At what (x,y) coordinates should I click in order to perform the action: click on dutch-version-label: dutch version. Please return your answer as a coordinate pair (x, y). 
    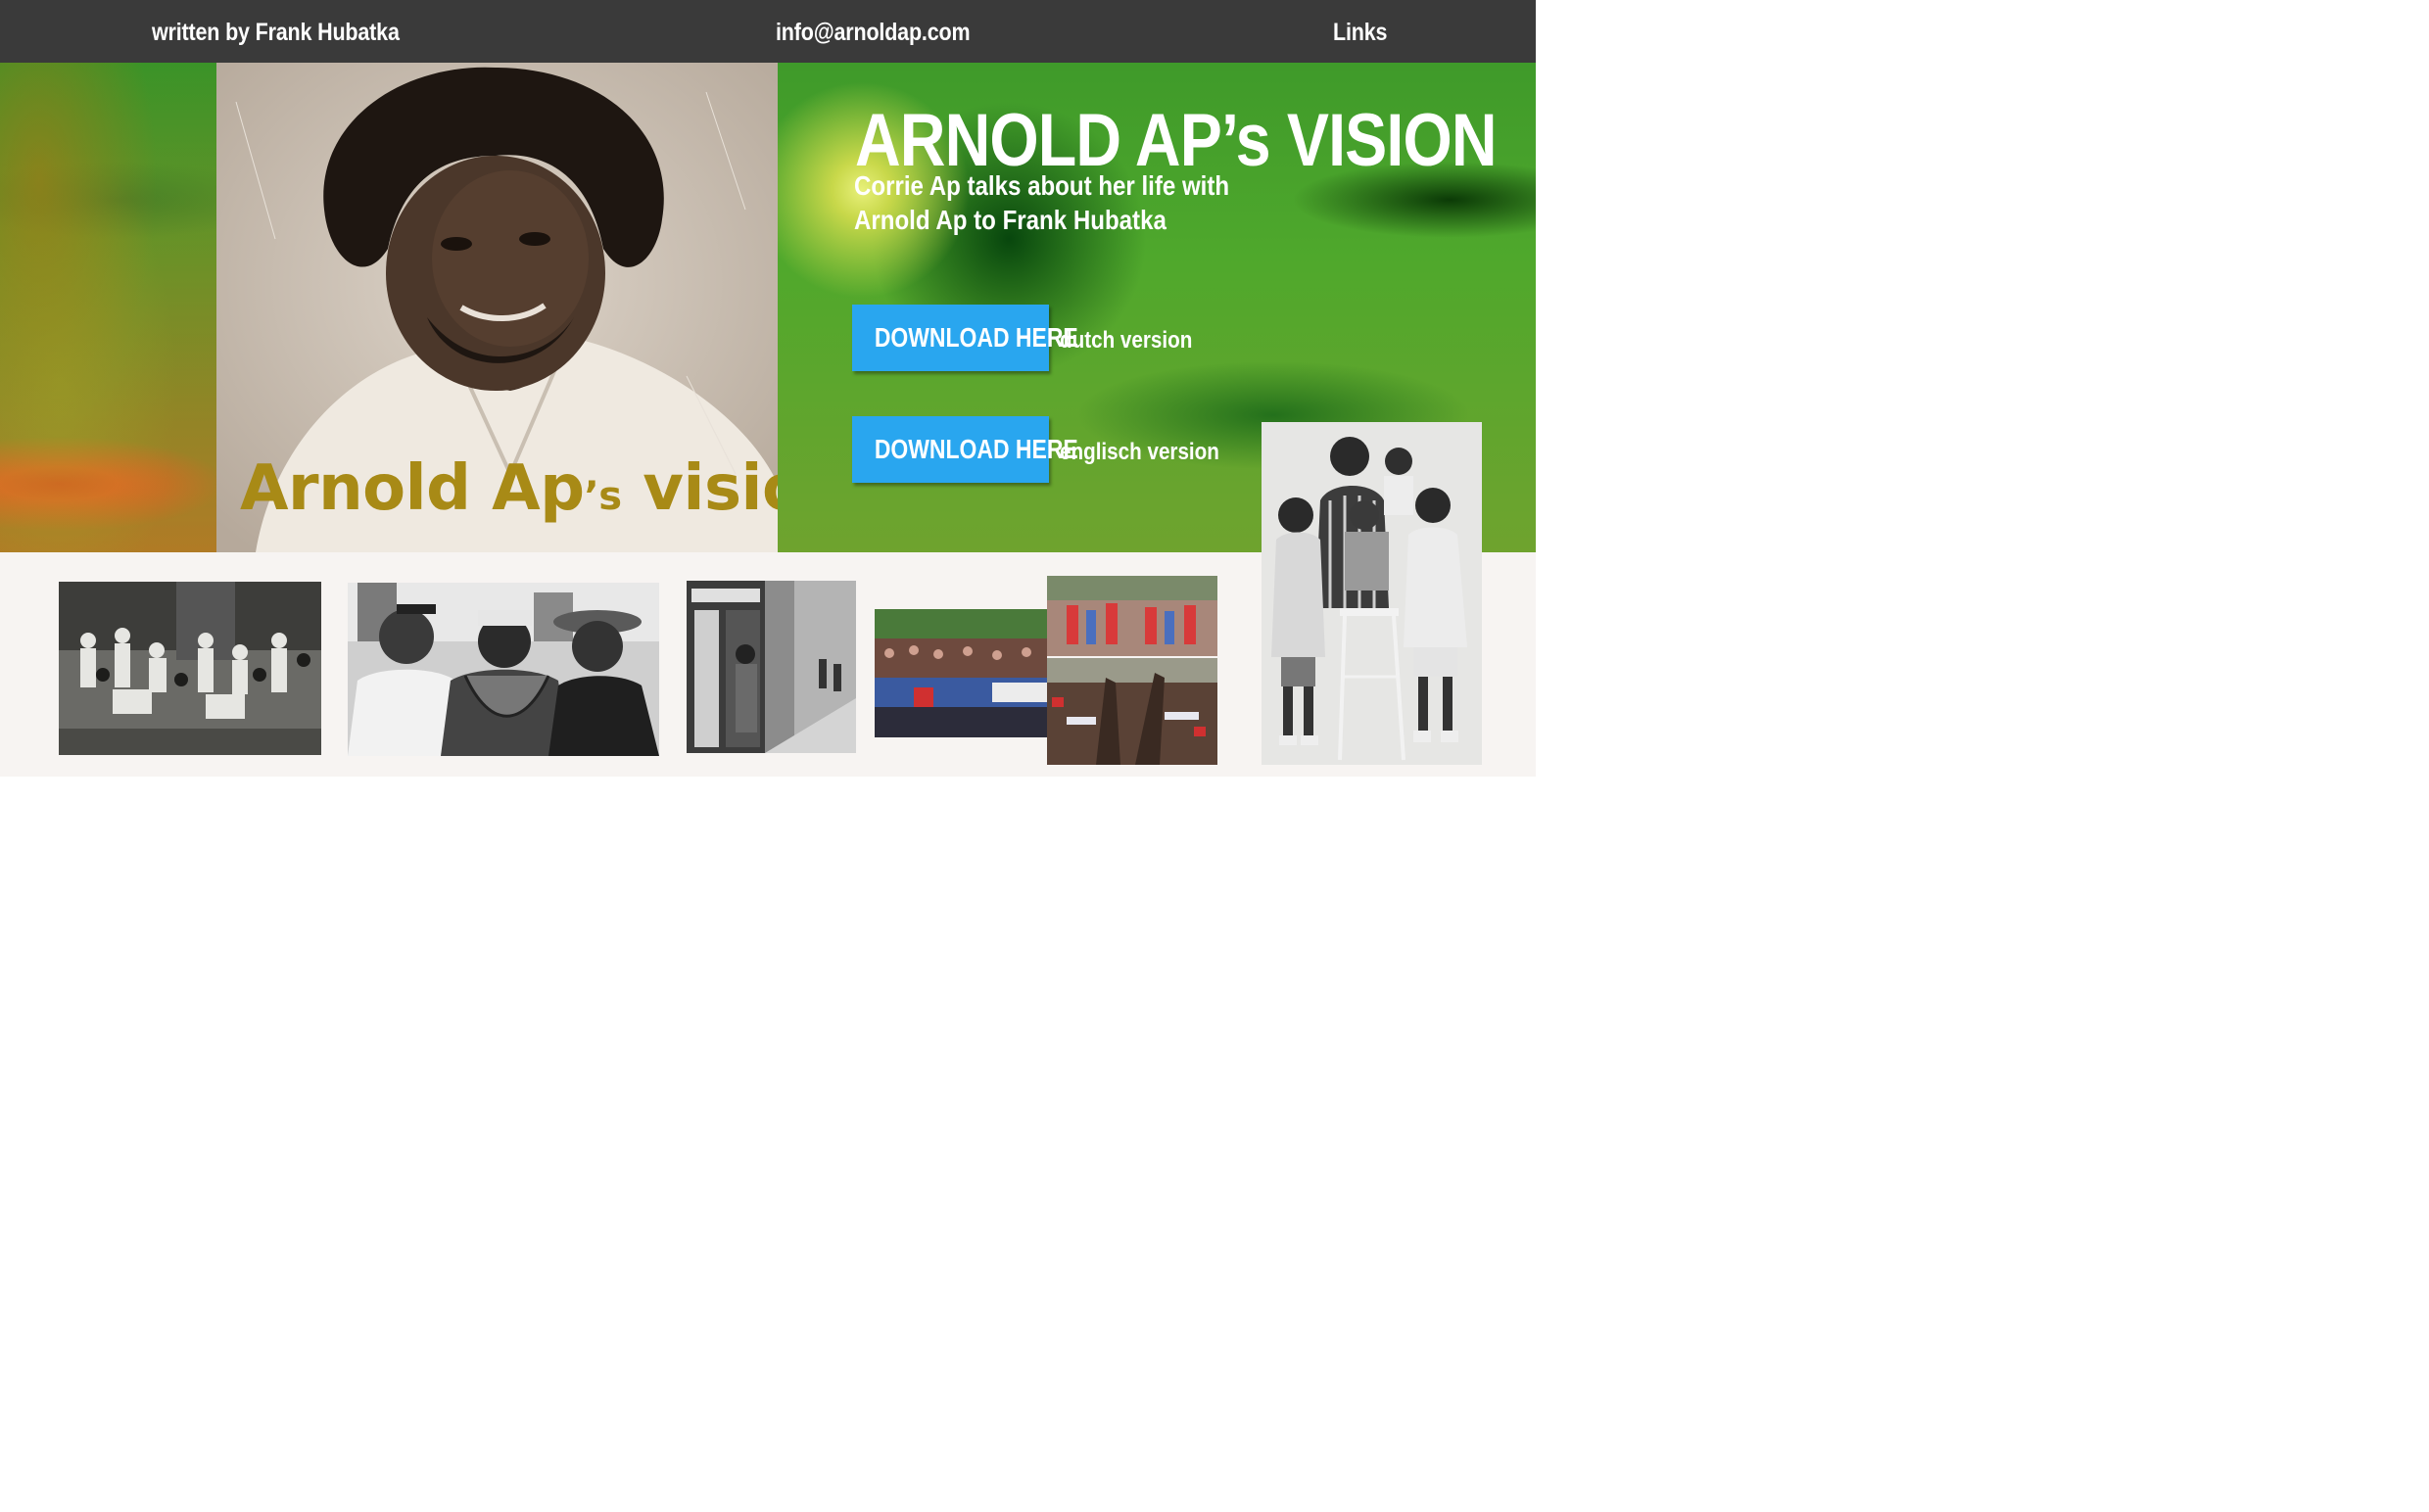
    Looking at the image, I should click on (1126, 340).